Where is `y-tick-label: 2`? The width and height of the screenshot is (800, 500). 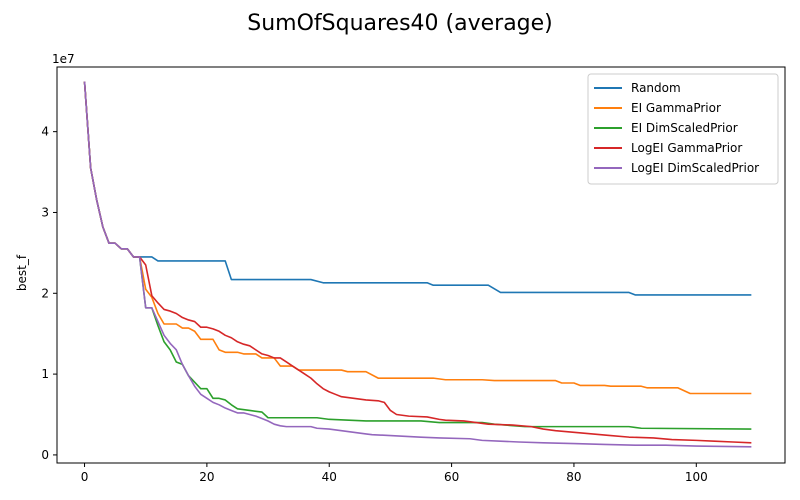 y-tick-label: 2 is located at coordinates (45, 293).